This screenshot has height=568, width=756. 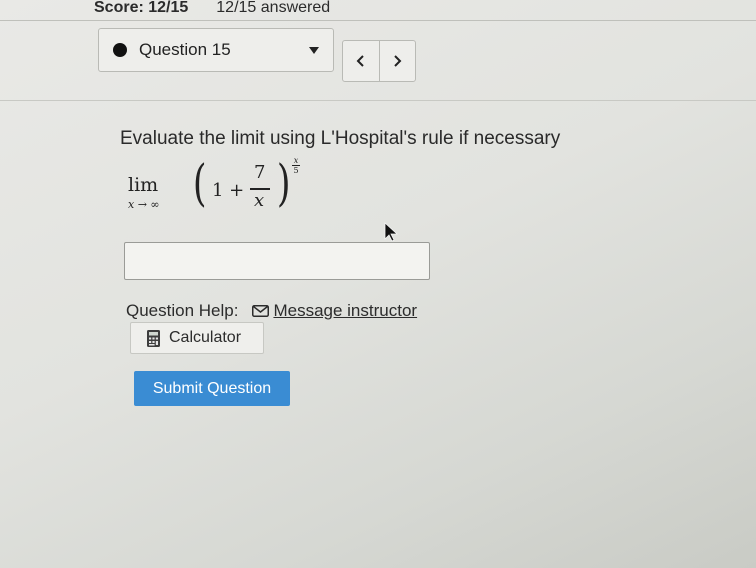 What do you see at coordinates (205, 337) in the screenshot?
I see `calculator-label: Calculator` at bounding box center [205, 337].